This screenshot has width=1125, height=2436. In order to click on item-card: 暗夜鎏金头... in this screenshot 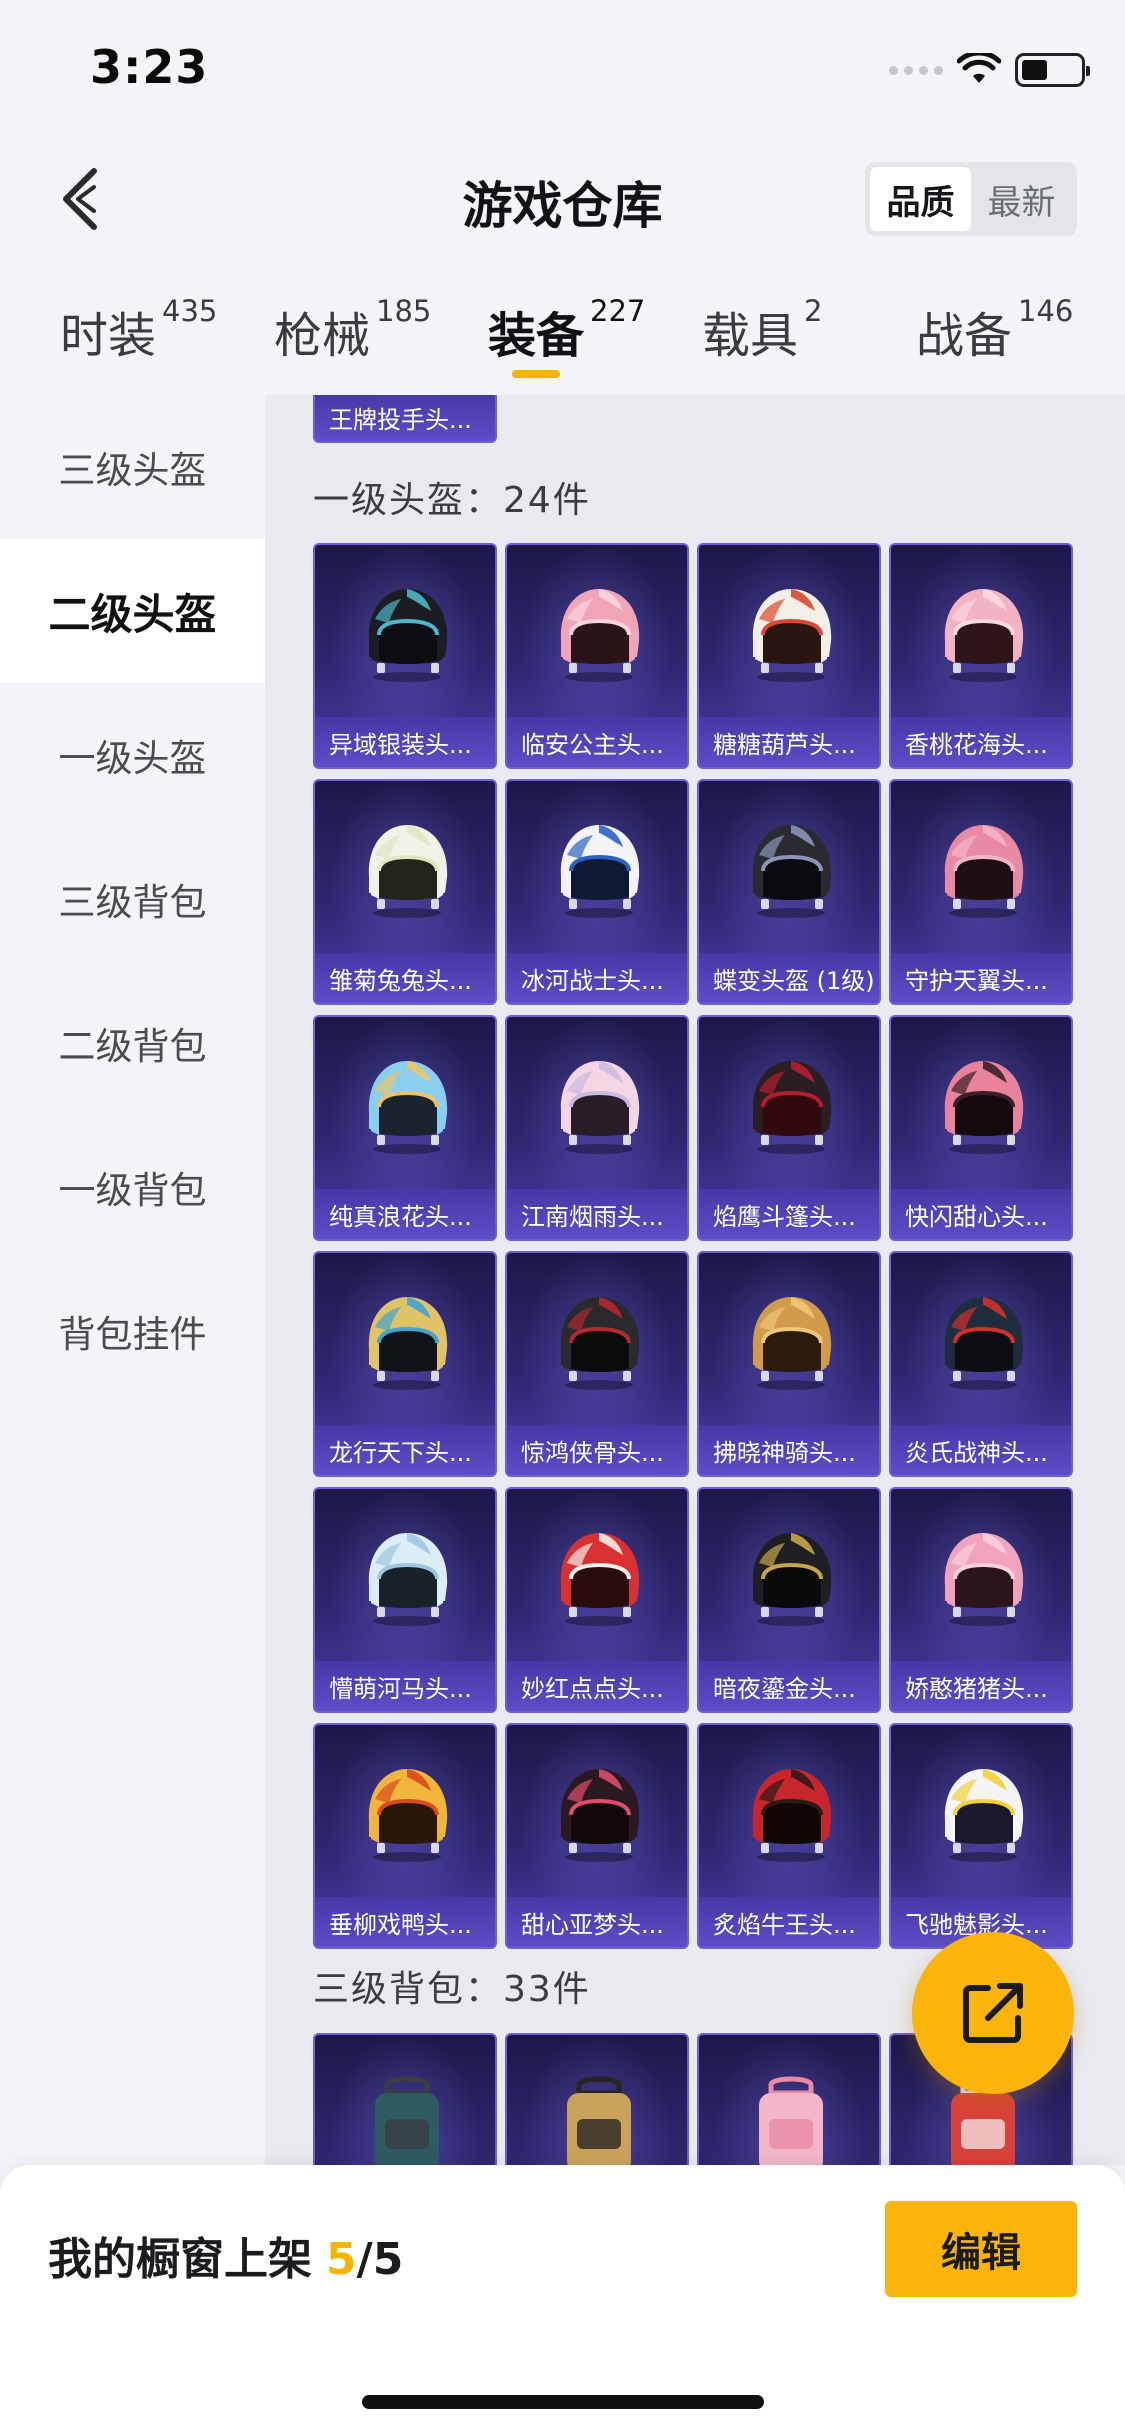, I will do `click(789, 1600)`.